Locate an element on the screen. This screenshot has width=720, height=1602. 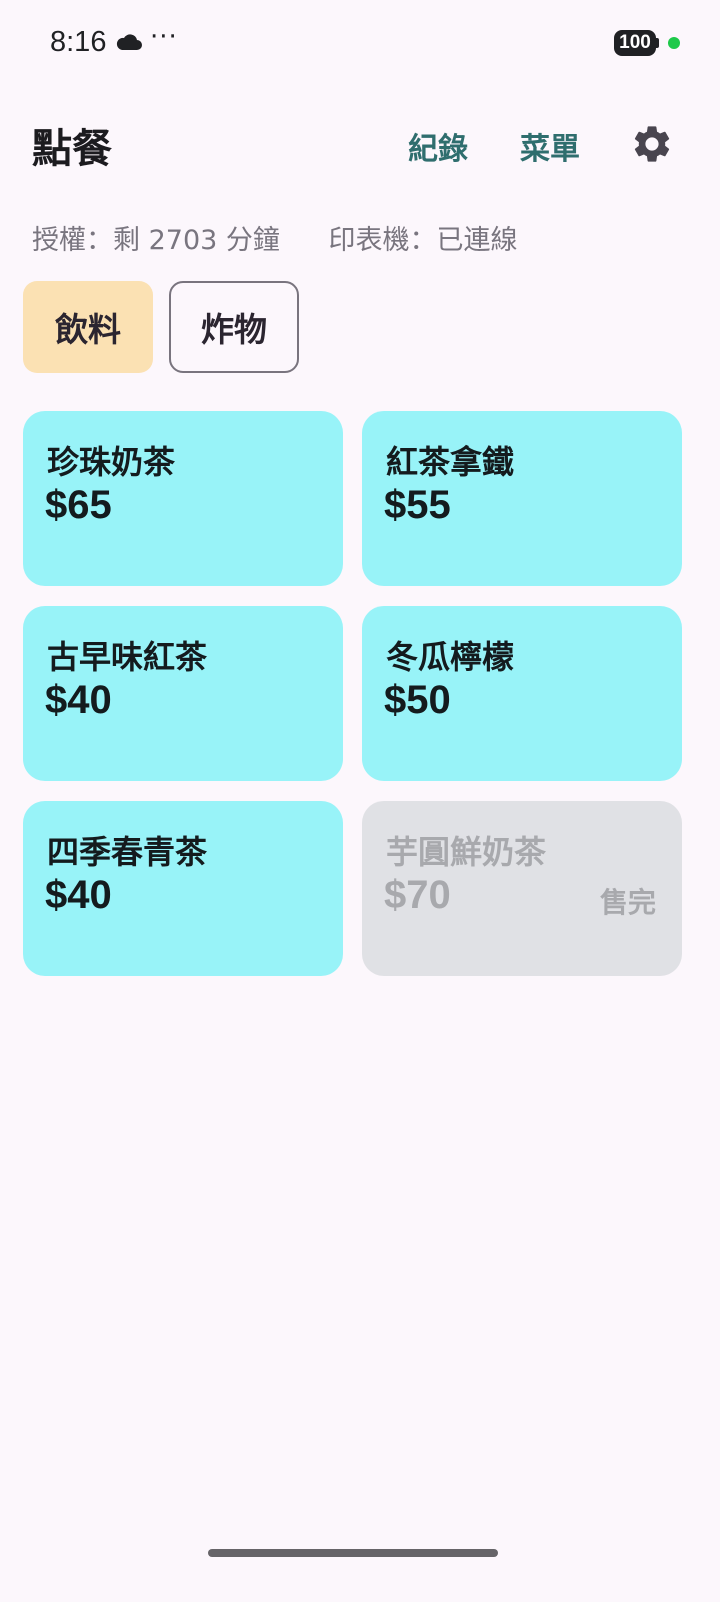
status-bar: 8:16 ··· 100 is located at coordinates (360, 44).